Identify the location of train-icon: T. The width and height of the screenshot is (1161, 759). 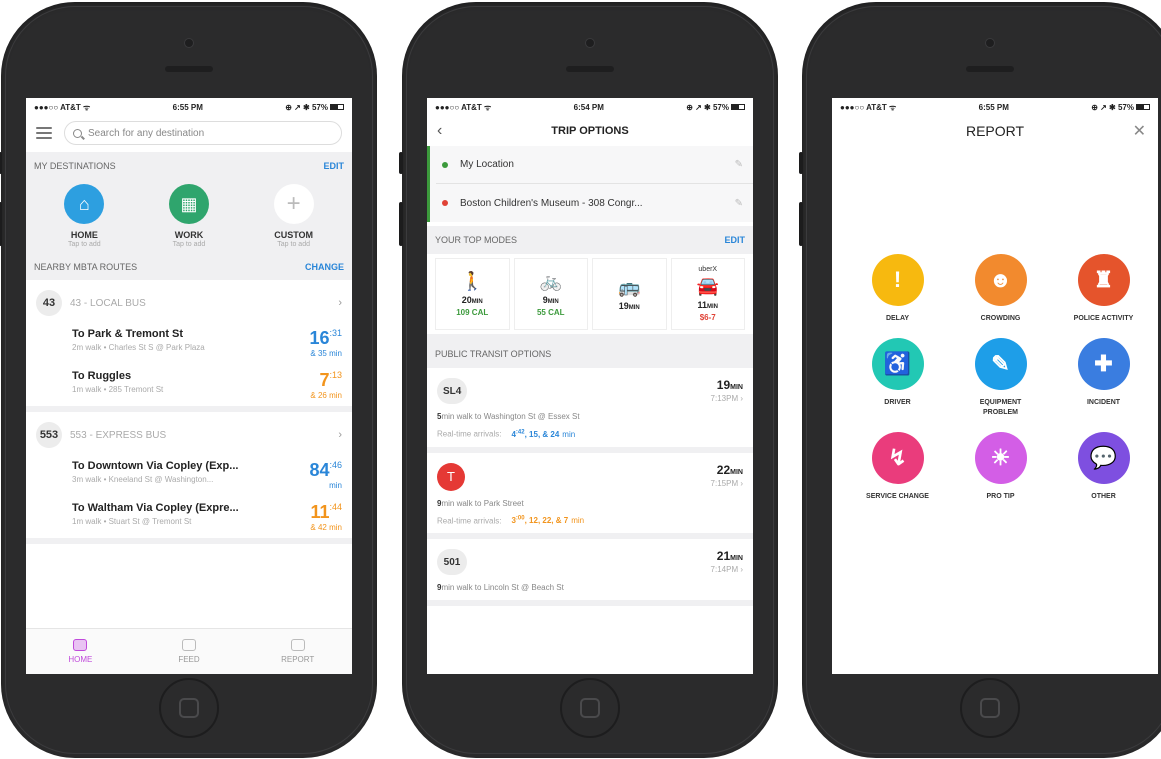
(451, 476).